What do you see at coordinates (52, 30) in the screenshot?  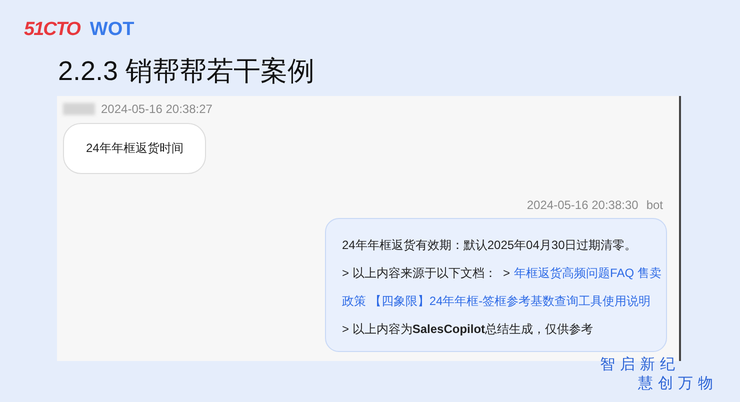 I see `brand-logo: 51CTO` at bounding box center [52, 30].